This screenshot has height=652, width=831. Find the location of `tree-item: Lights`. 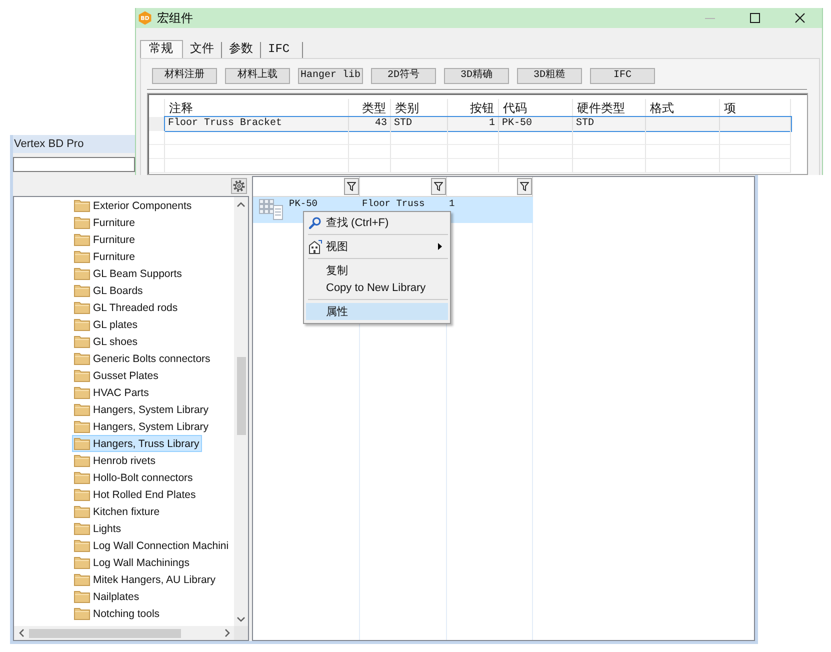

tree-item: Lights is located at coordinates (98, 528).